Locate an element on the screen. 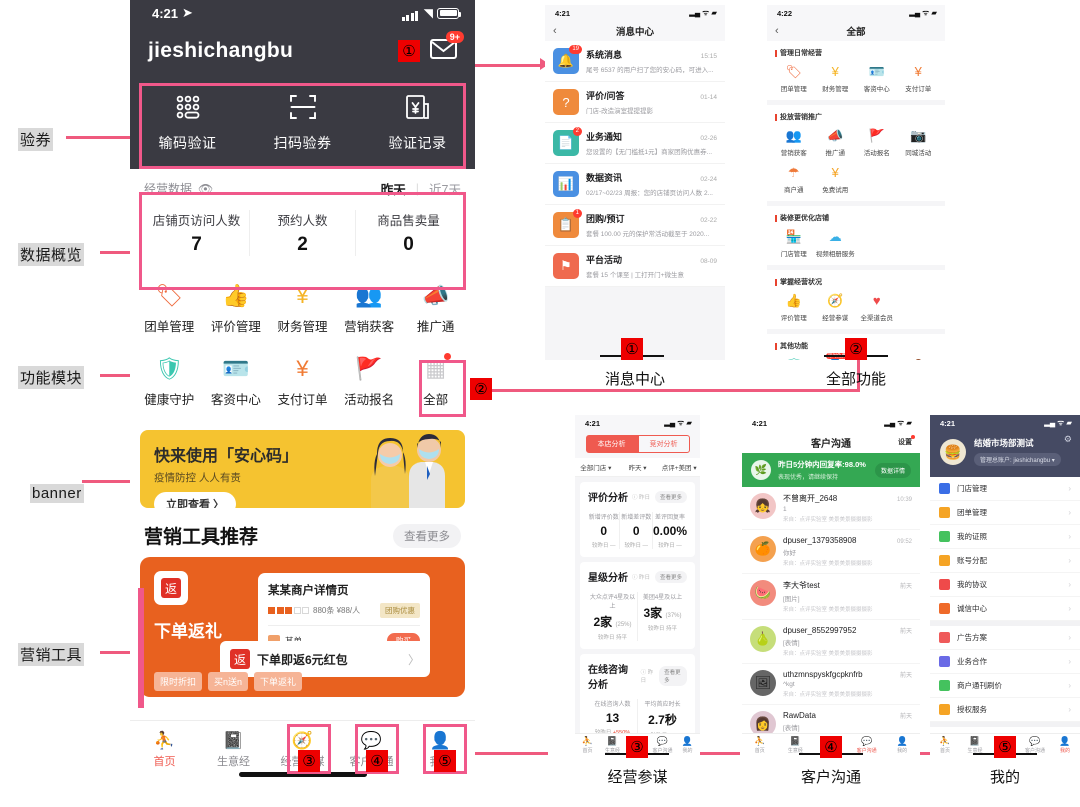 This screenshot has width=1080, height=807. marketing-pill-2: 下单返礼 is located at coordinates (278, 681).